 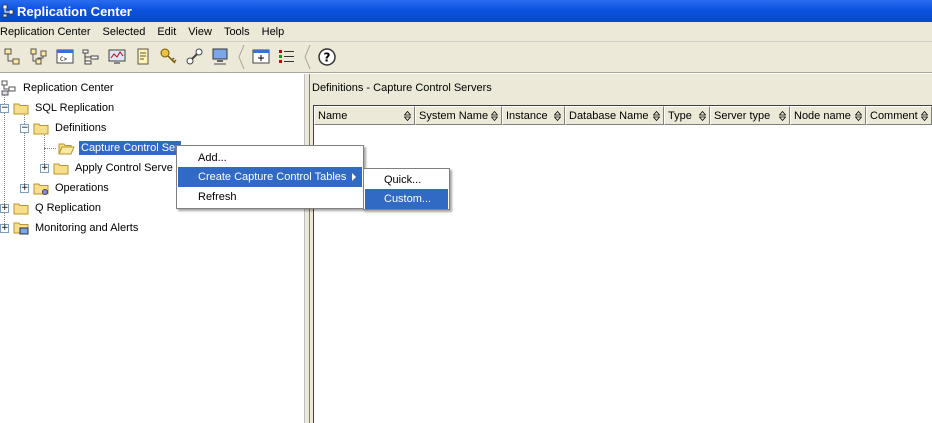 What do you see at coordinates (466, 11) in the screenshot?
I see `title-bar: Replication Center` at bounding box center [466, 11].